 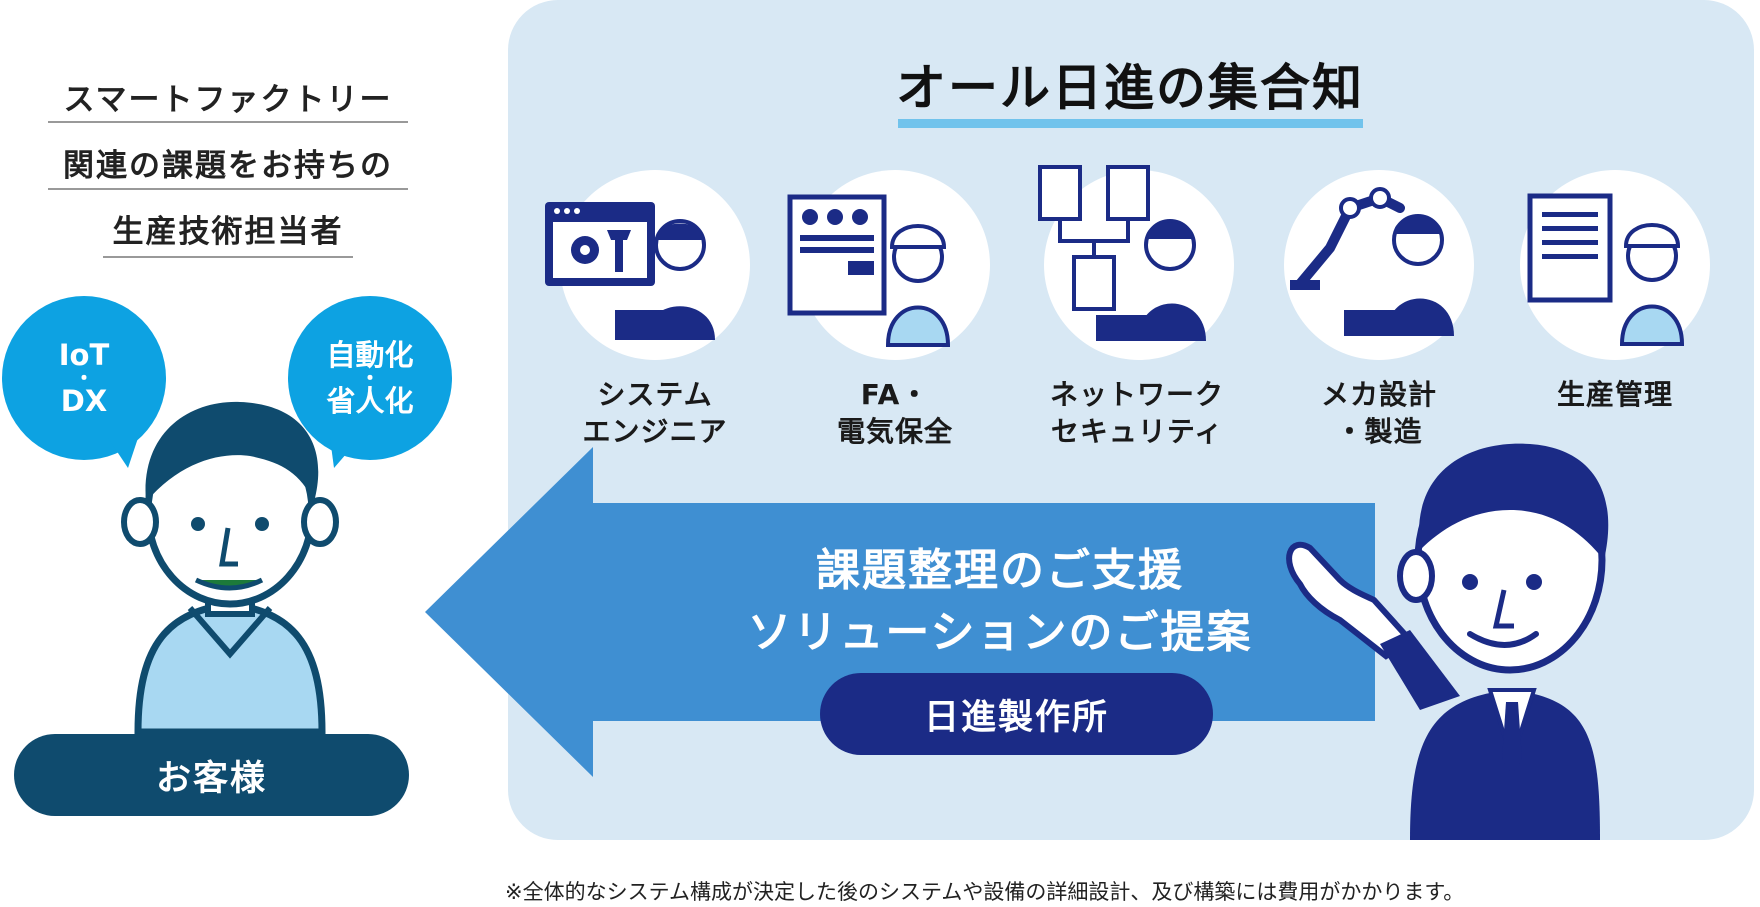 What do you see at coordinates (1130, 123) in the screenshot?
I see `title-underline` at bounding box center [1130, 123].